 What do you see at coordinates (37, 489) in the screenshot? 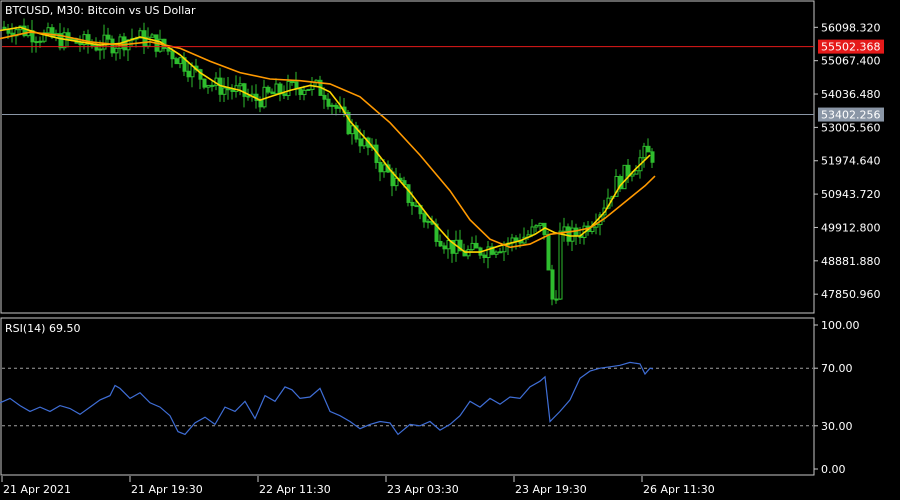
I see `time-tick-label: 21 Apr 2021` at bounding box center [37, 489].